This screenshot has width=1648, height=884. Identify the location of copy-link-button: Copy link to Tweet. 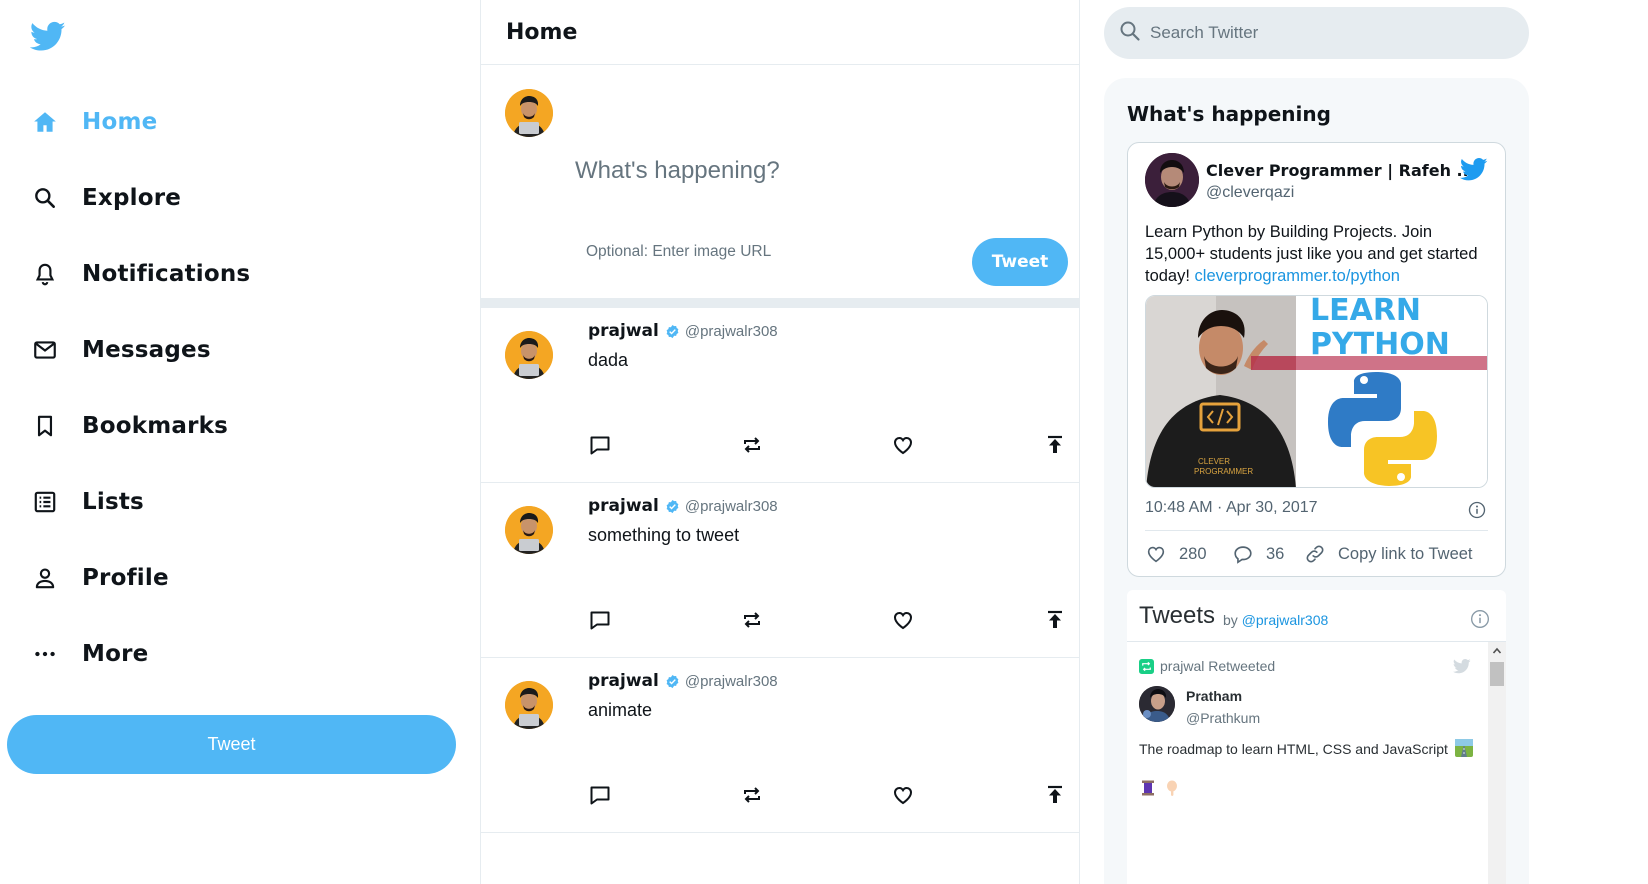
(1388, 554).